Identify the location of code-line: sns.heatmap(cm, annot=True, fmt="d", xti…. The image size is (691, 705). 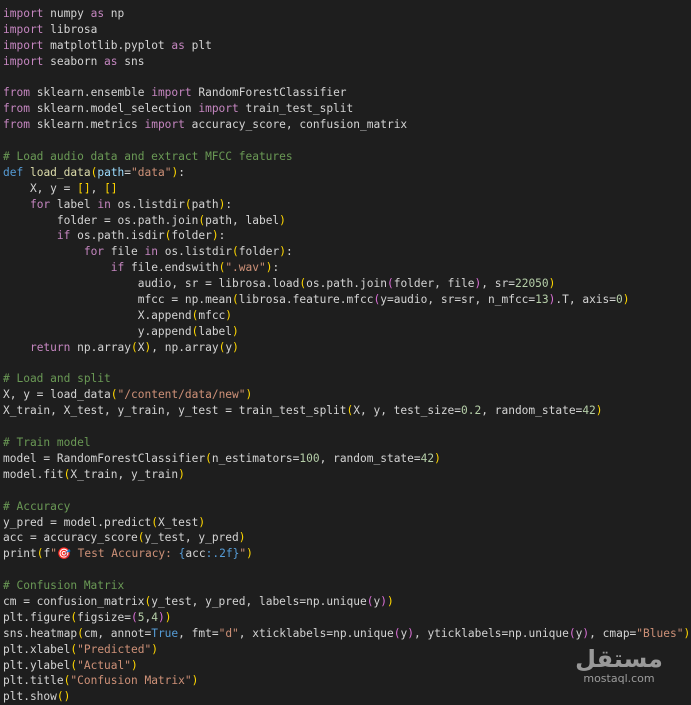
(346, 634).